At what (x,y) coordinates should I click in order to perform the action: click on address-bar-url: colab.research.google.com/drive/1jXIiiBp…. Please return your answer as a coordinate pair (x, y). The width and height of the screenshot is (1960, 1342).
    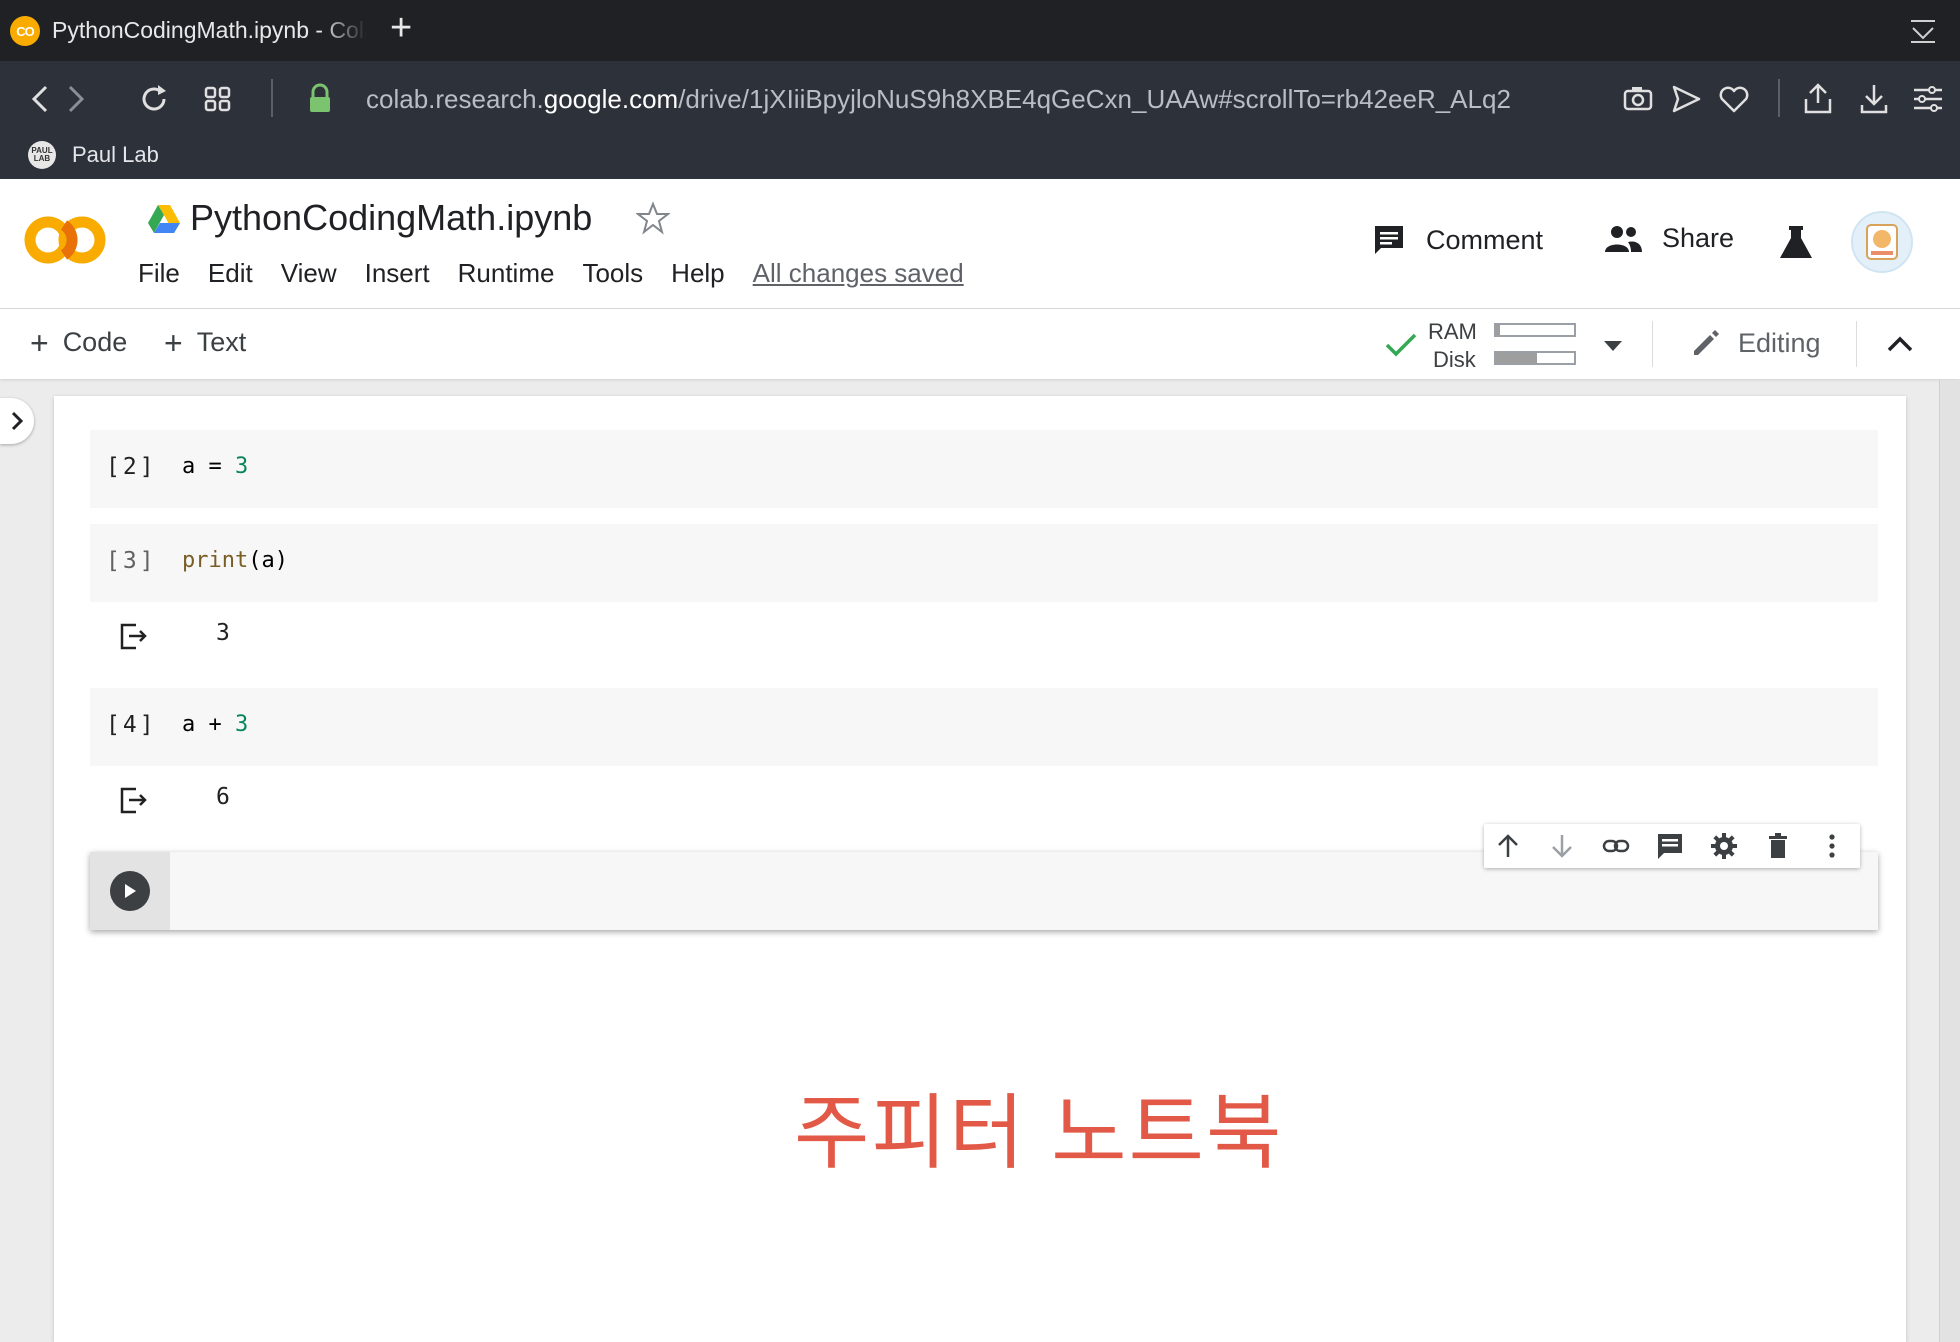
    Looking at the image, I should click on (938, 99).